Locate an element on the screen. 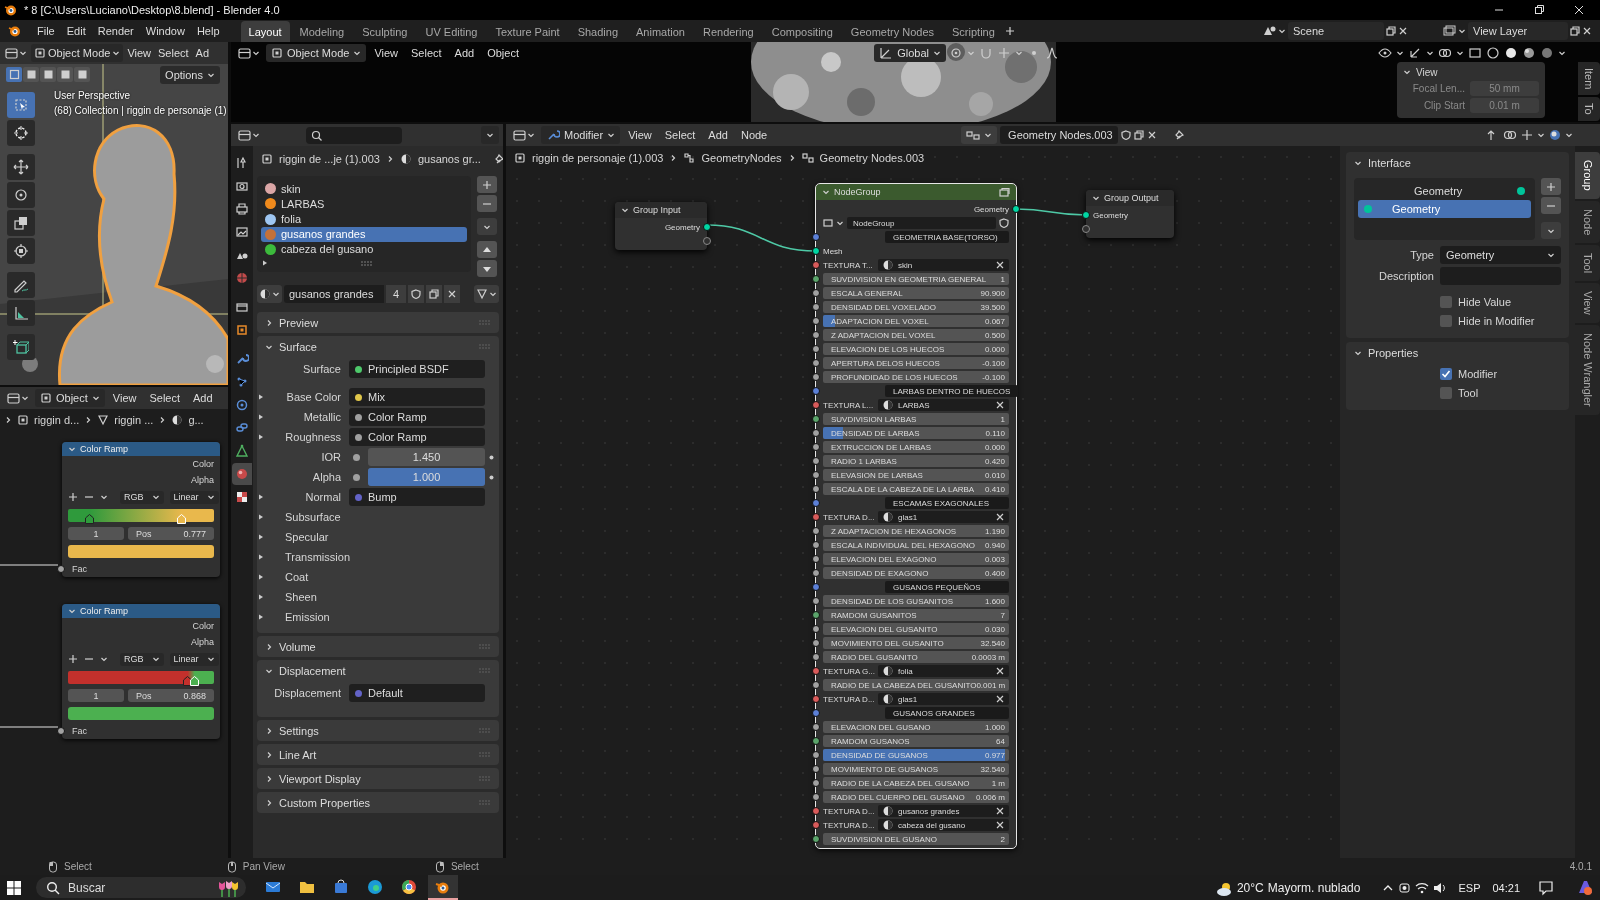 The height and width of the screenshot is (900, 1600). panel-header: Line Art is located at coordinates (378, 754).